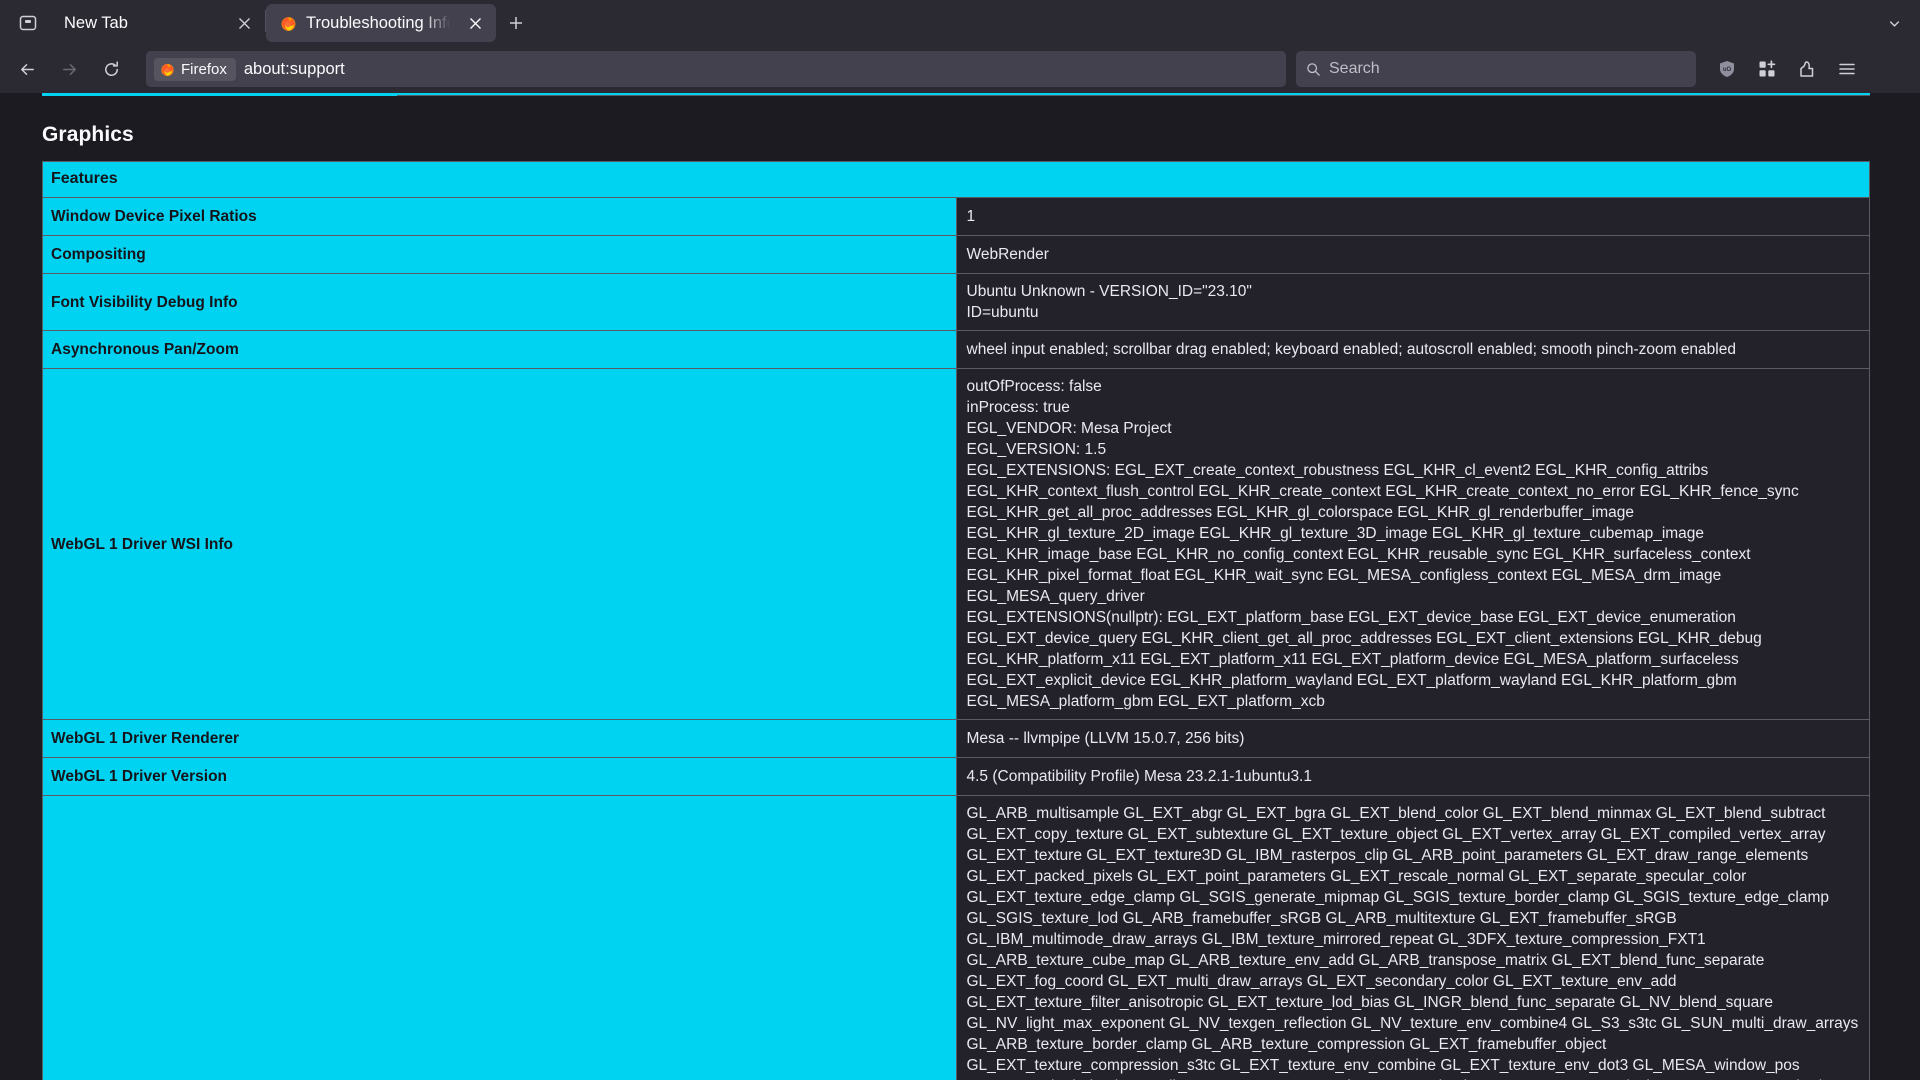  What do you see at coordinates (1847, 69) in the screenshot?
I see `hamburger-menu-icon` at bounding box center [1847, 69].